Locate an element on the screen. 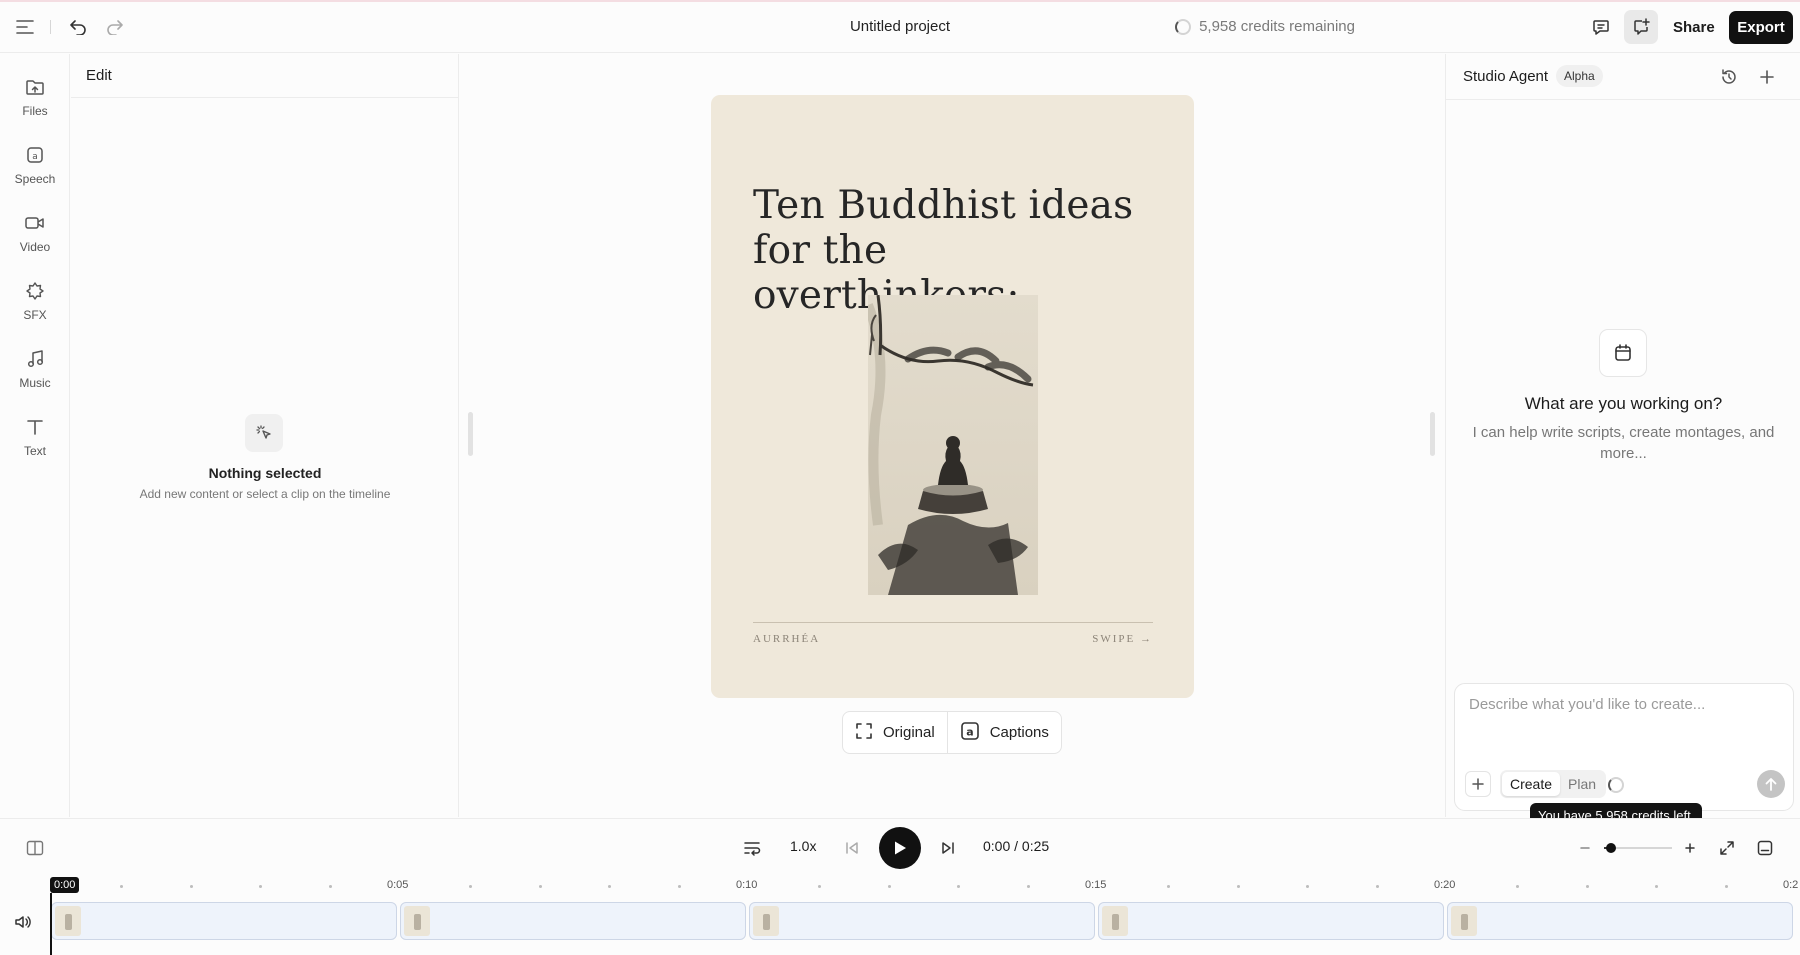 The width and height of the screenshot is (1800, 955). buddha-illustration is located at coordinates (953, 445).